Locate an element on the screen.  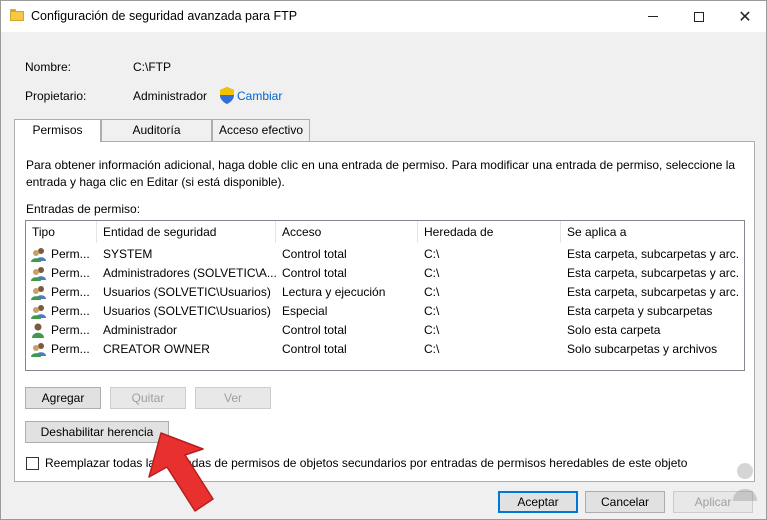
close-icon: ✕ is located at coordinates (745, 17).